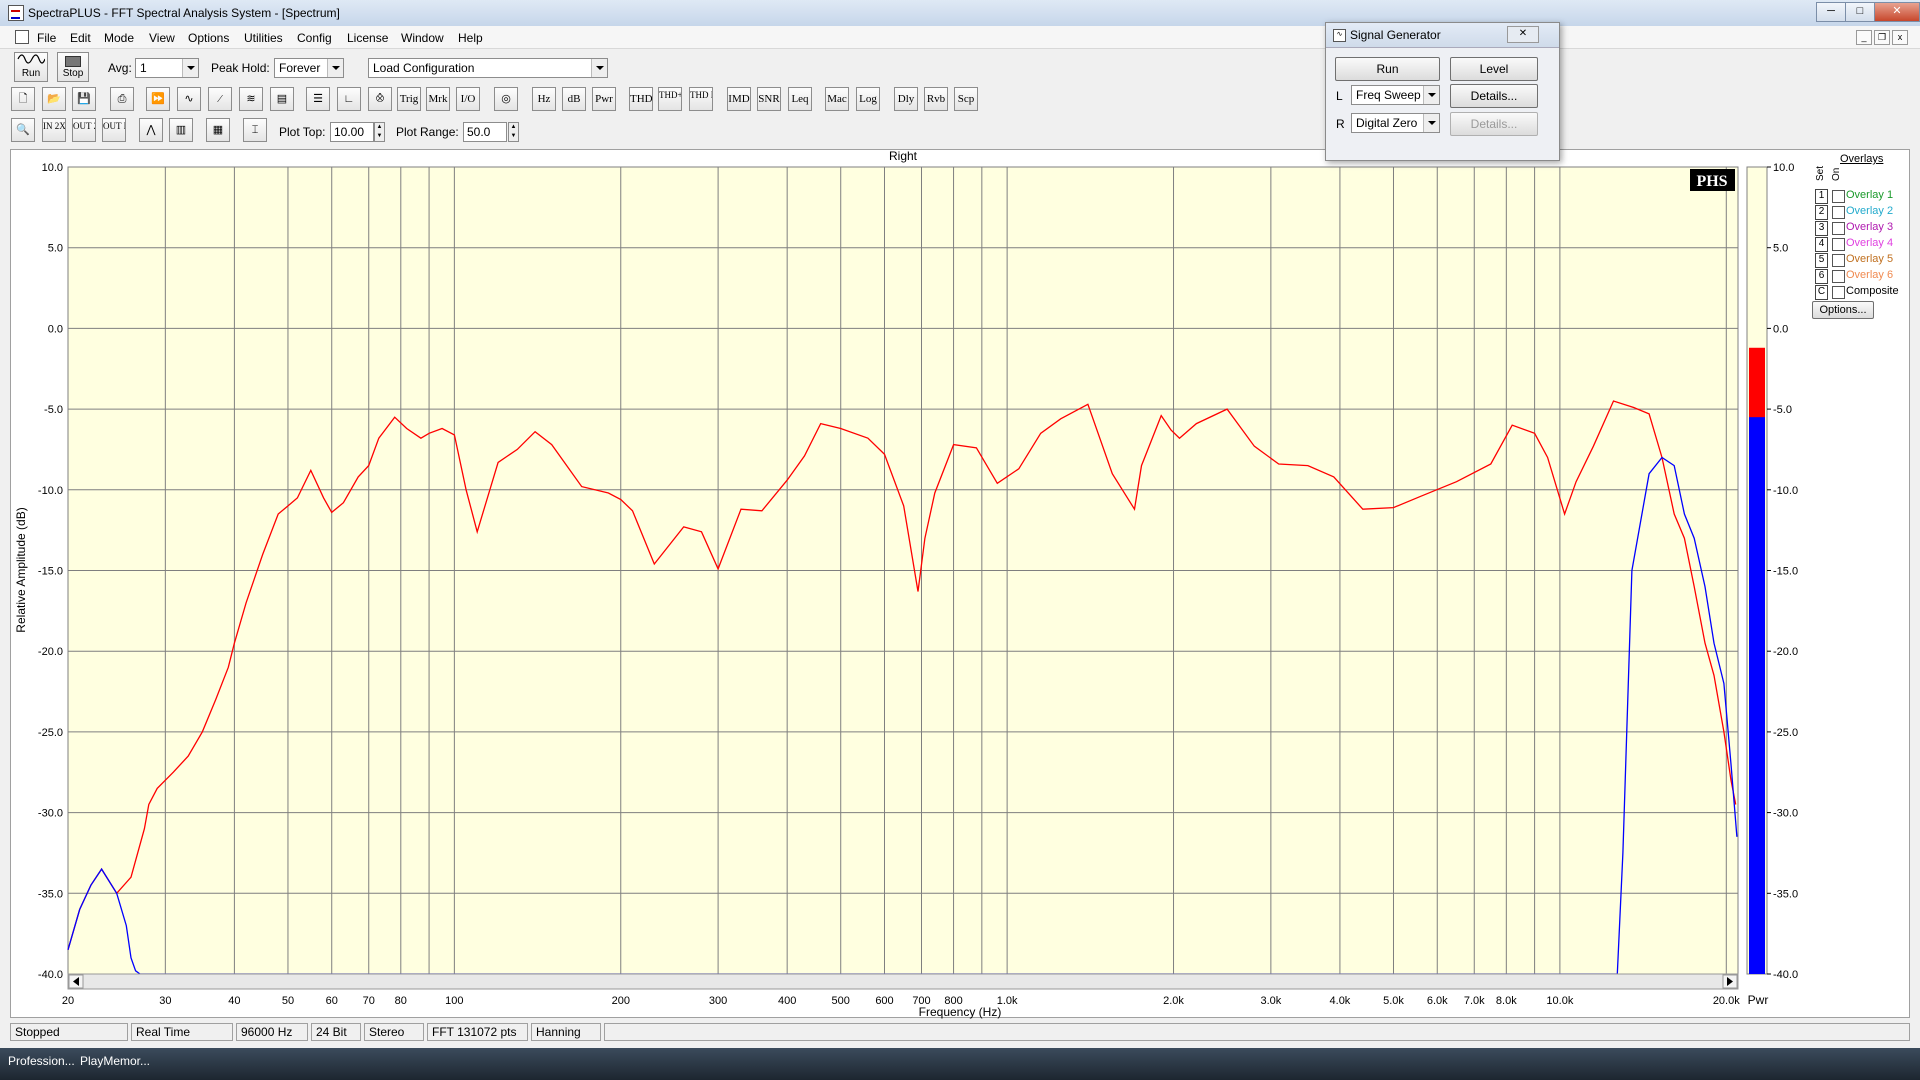  Describe the element at coordinates (50, 814) in the screenshot. I see `y-tick-label: -30.0` at that location.